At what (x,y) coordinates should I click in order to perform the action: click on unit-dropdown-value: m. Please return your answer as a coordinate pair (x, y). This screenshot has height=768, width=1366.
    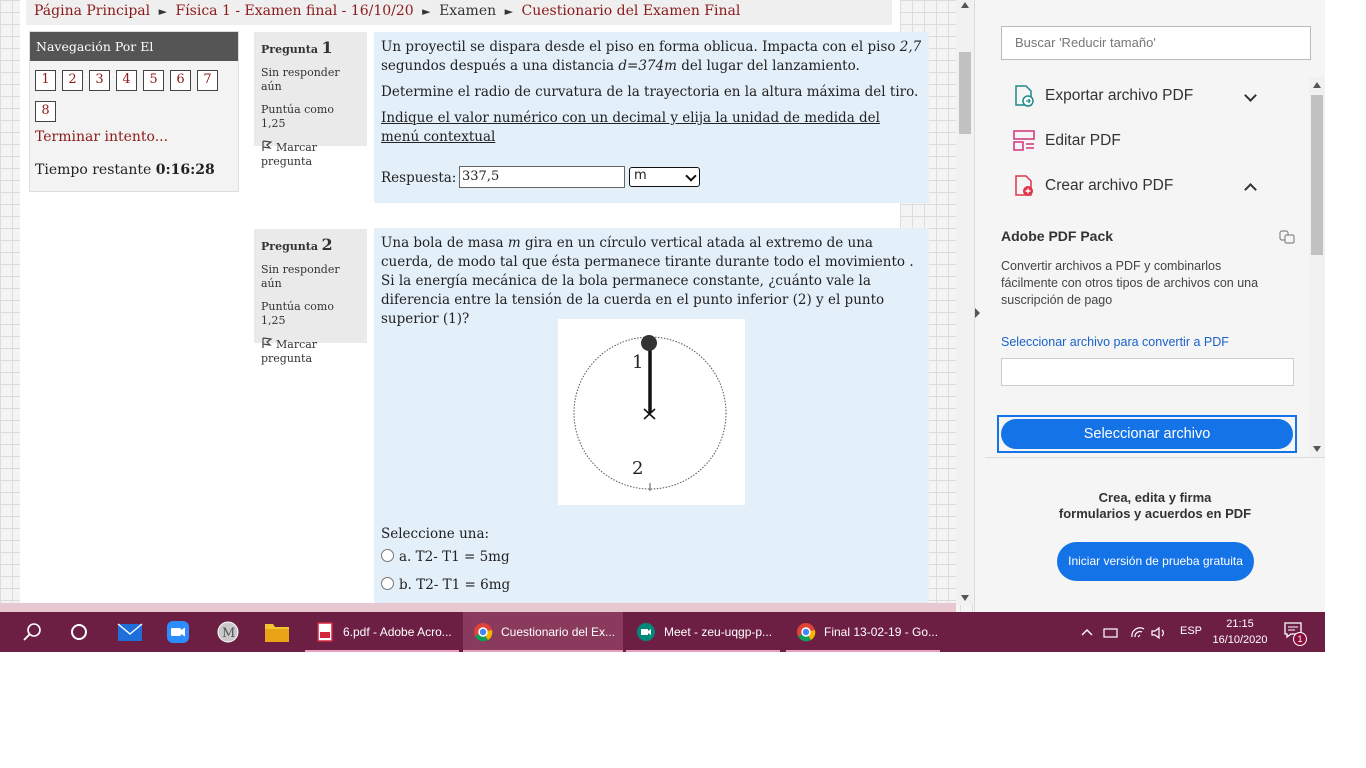
    Looking at the image, I should click on (640, 175).